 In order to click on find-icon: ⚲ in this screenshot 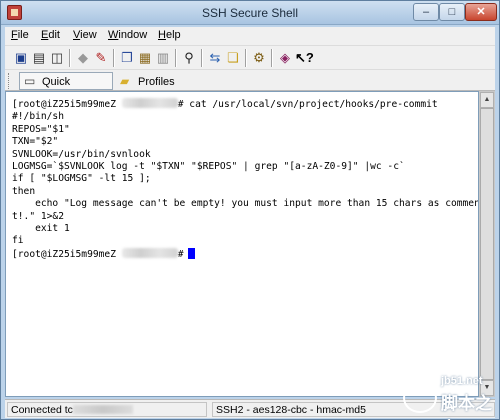, I will do `click(189, 58)`.